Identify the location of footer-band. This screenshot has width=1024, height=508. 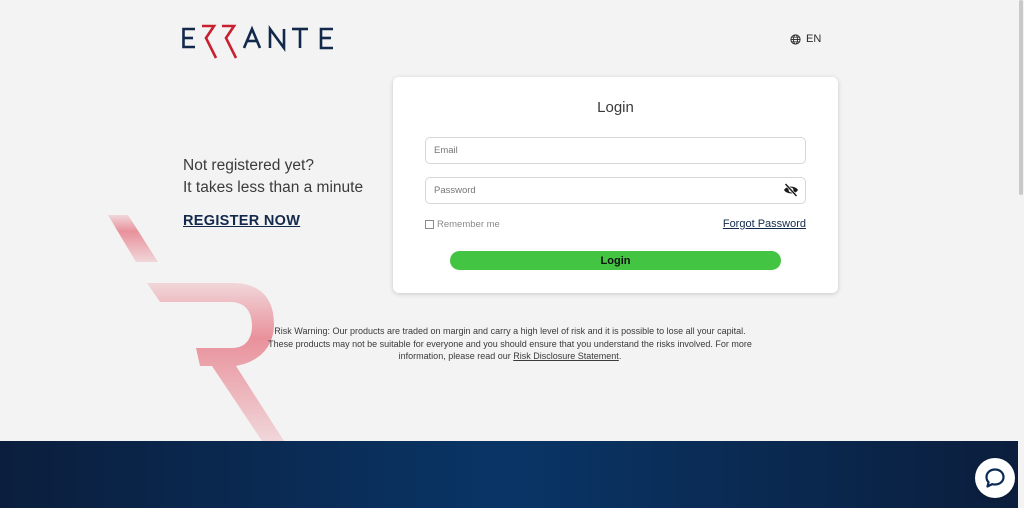
(509, 474).